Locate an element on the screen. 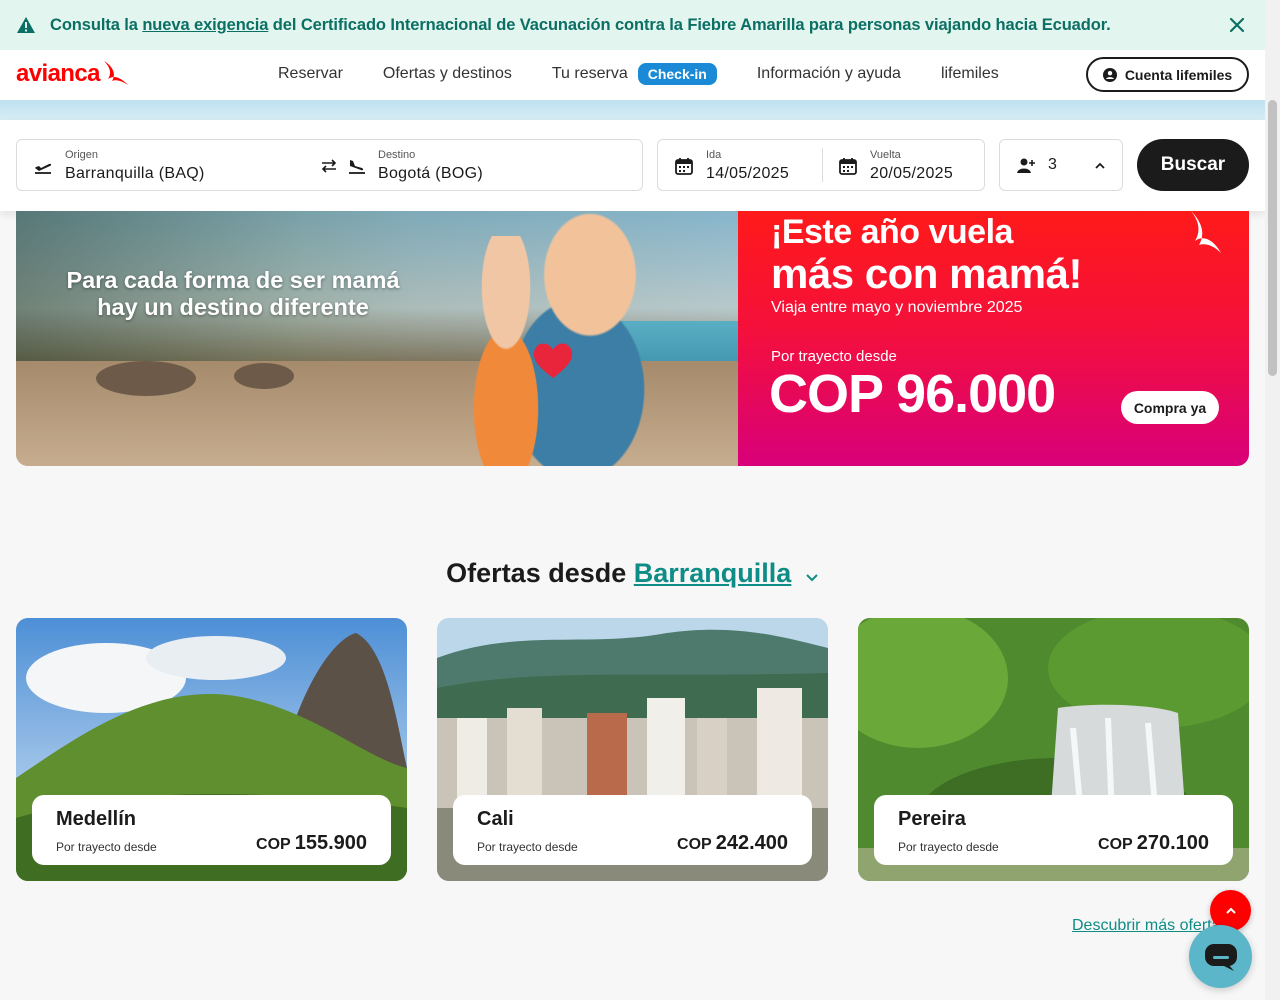 The width and height of the screenshot is (1280, 1000). account-lifemiles-button: Cuenta lifemiles is located at coordinates (1167, 74).